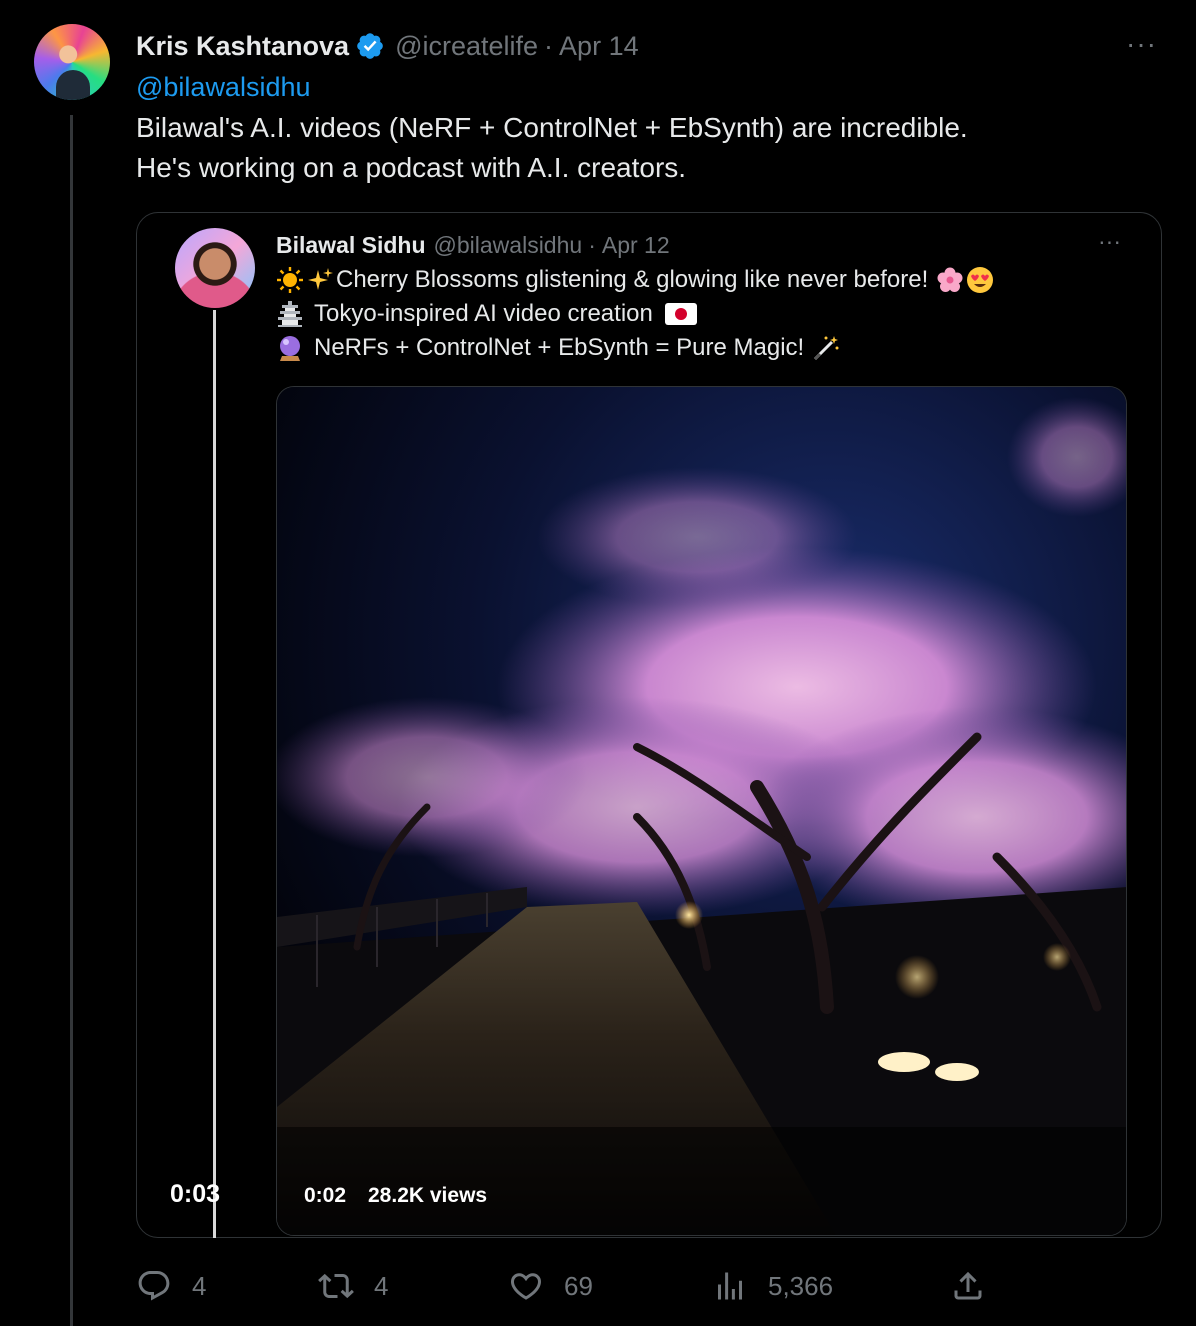  What do you see at coordinates (351, 245) in the screenshot?
I see `quoted-author-name: Bilawal Sidhu` at bounding box center [351, 245].